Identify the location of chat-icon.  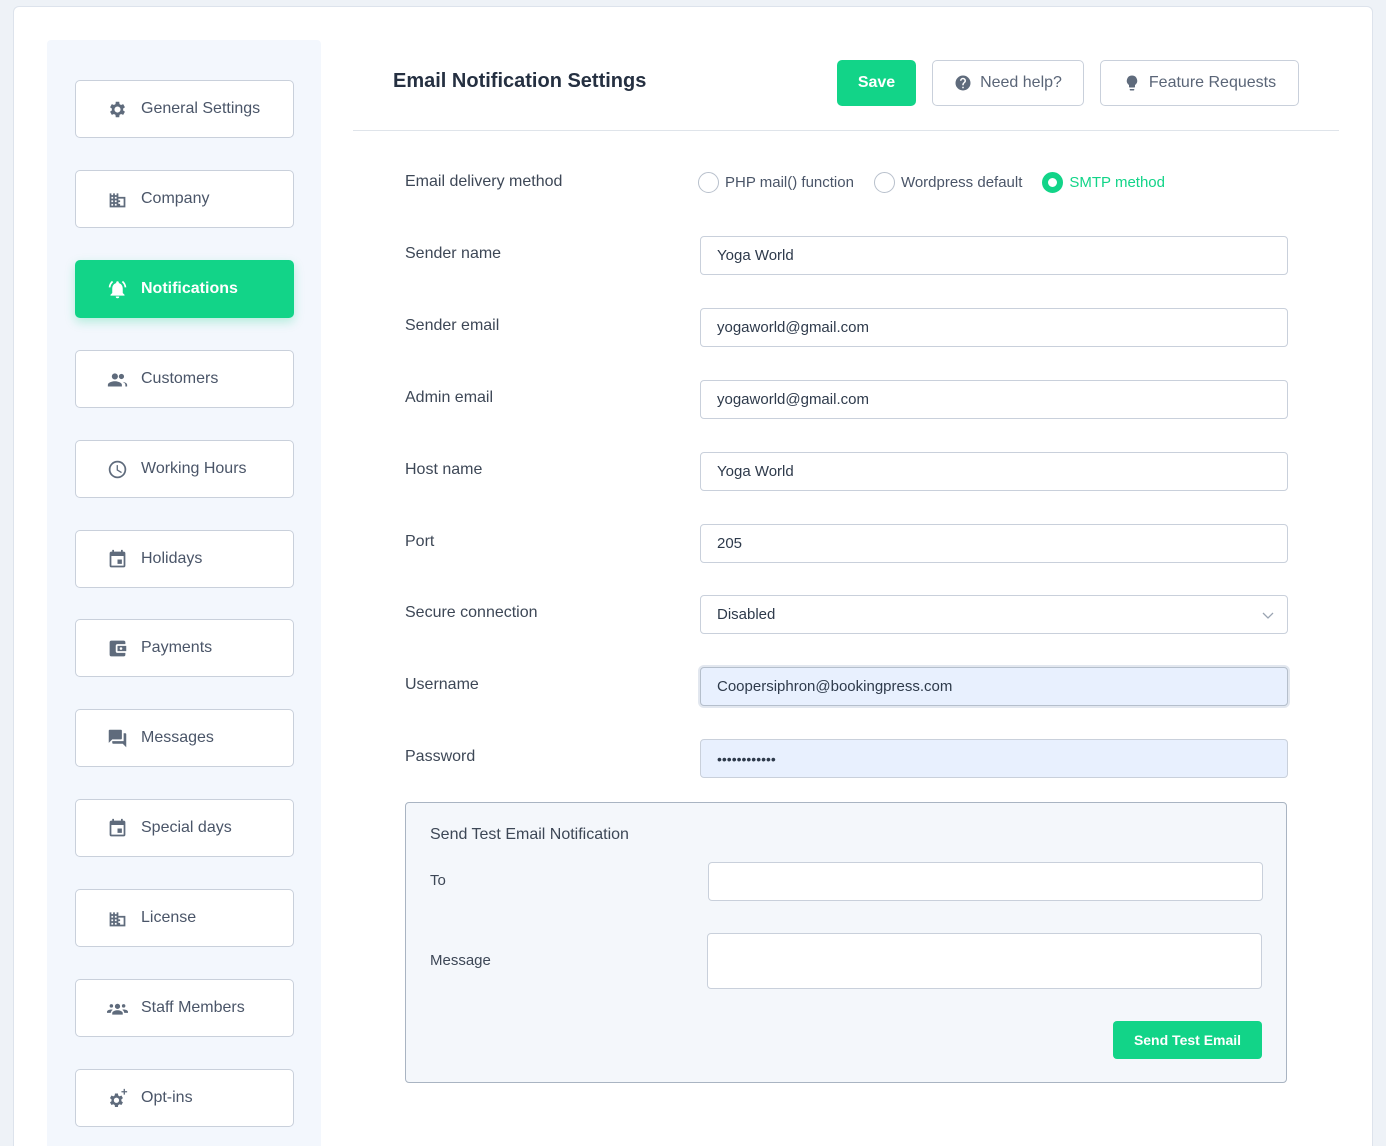
(117, 738).